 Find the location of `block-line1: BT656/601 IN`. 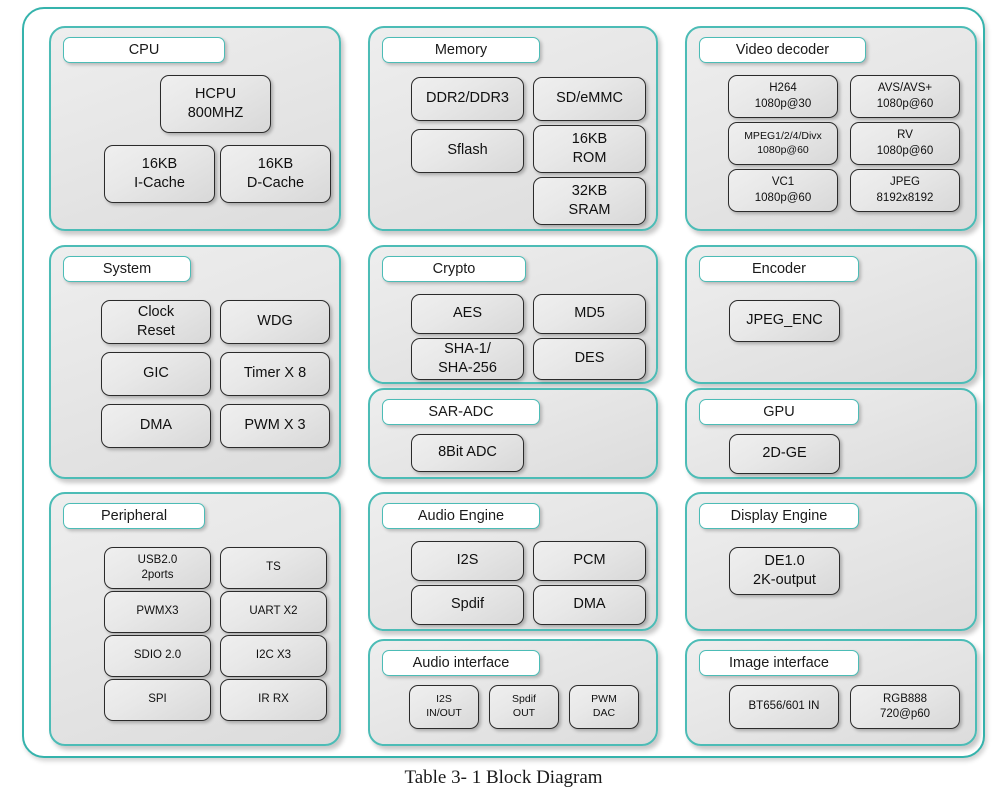

block-line1: BT656/601 IN is located at coordinates (784, 706).